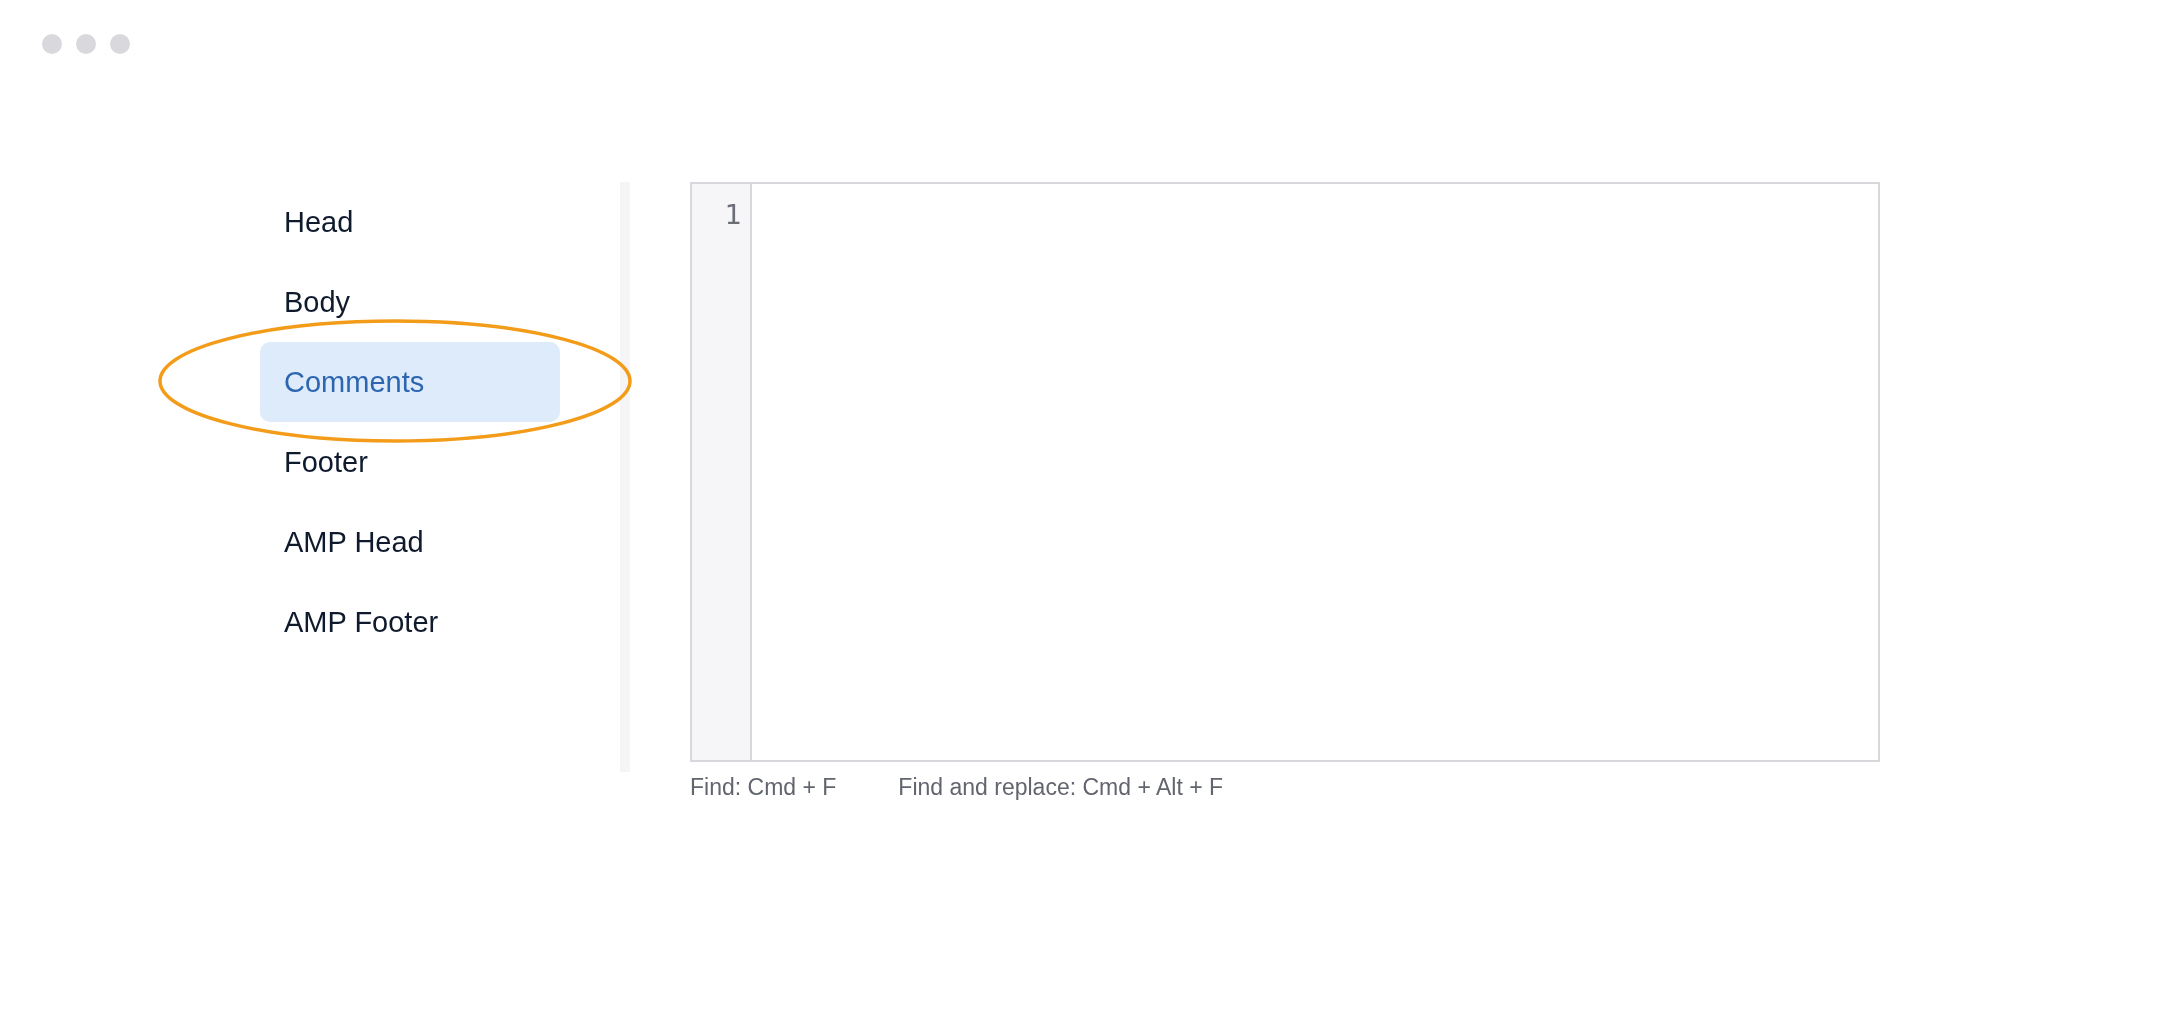 This screenshot has width=2160, height=1016. What do you see at coordinates (410, 222) in the screenshot?
I see `sidebar-item: Head` at bounding box center [410, 222].